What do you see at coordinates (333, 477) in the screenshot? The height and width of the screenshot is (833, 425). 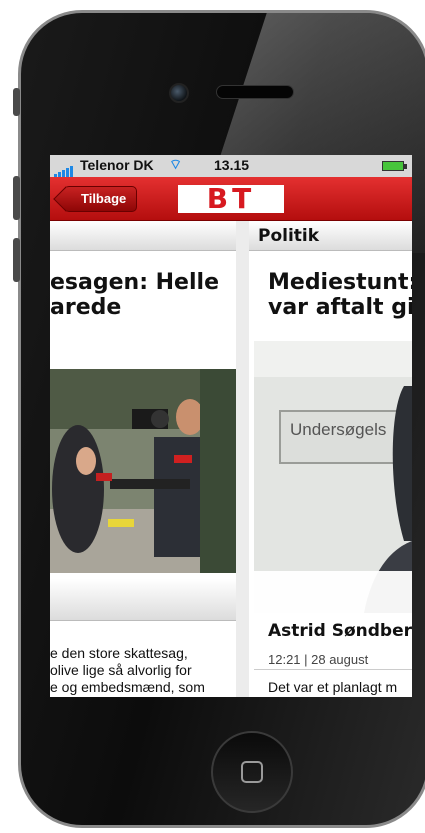 I see `right-article-photo: Undersøgels` at bounding box center [333, 477].